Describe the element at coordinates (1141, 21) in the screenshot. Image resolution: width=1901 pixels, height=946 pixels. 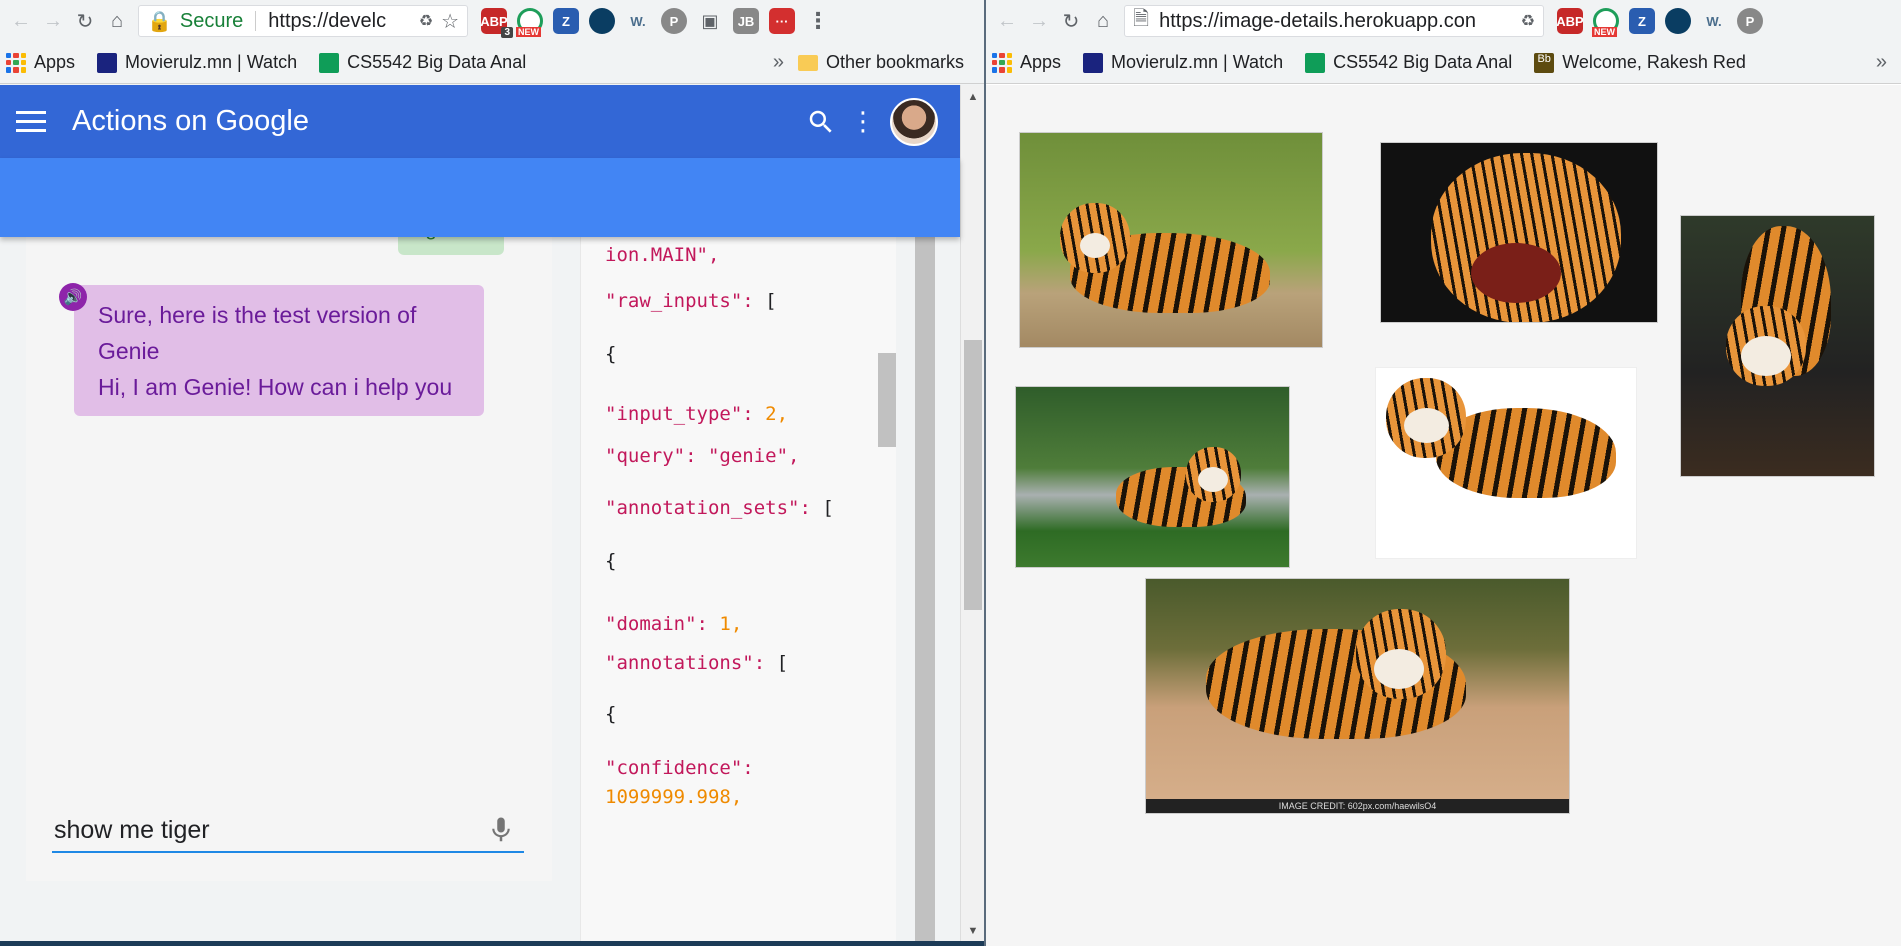
I see `page-info-icon: 🗎` at that location.